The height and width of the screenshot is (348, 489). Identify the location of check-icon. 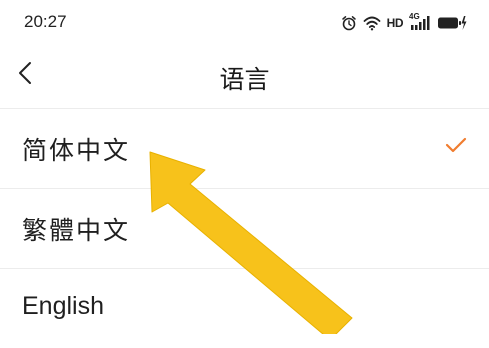
(456, 147).